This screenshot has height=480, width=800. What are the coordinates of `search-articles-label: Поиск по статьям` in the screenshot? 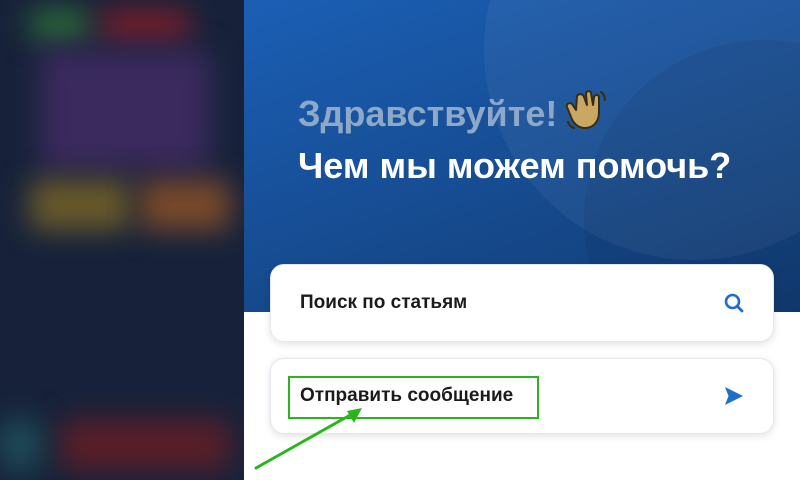 It's located at (384, 302).